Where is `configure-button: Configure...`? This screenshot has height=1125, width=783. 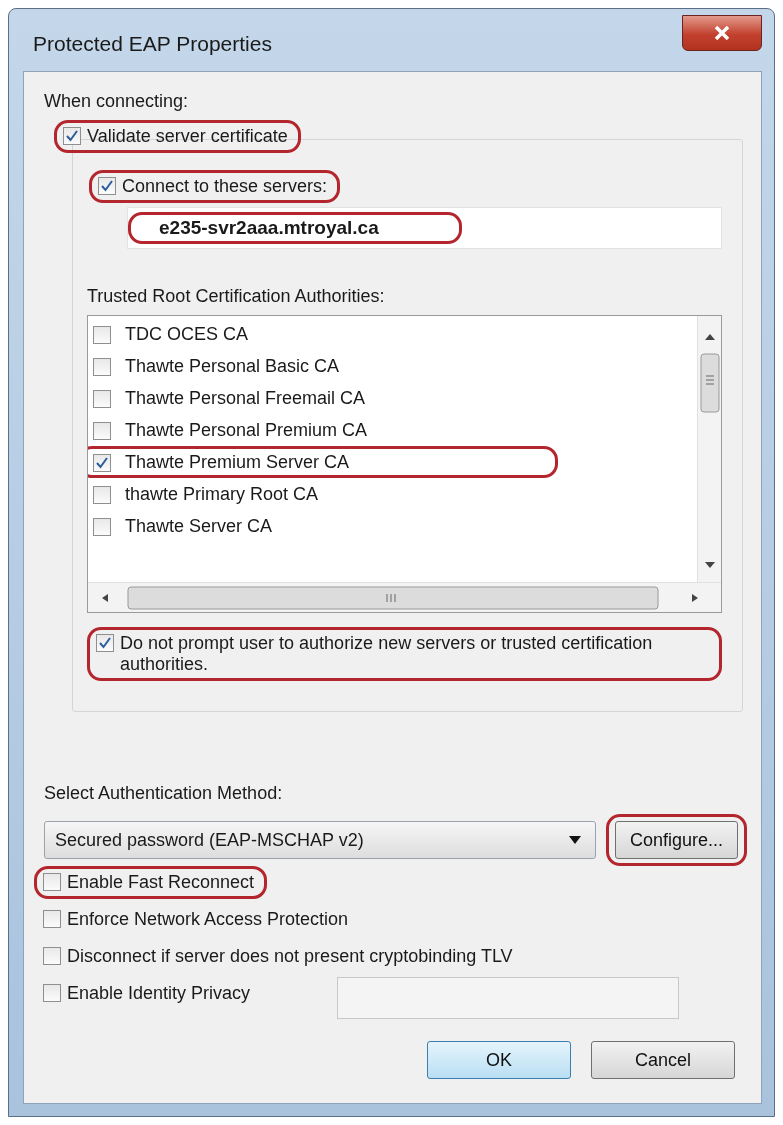
configure-button: Configure... is located at coordinates (676, 840).